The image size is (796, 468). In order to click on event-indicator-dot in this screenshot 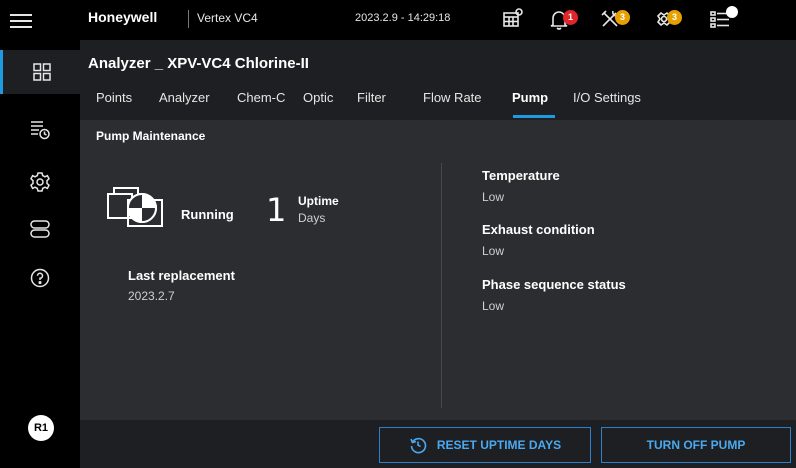, I will do `click(732, 12)`.